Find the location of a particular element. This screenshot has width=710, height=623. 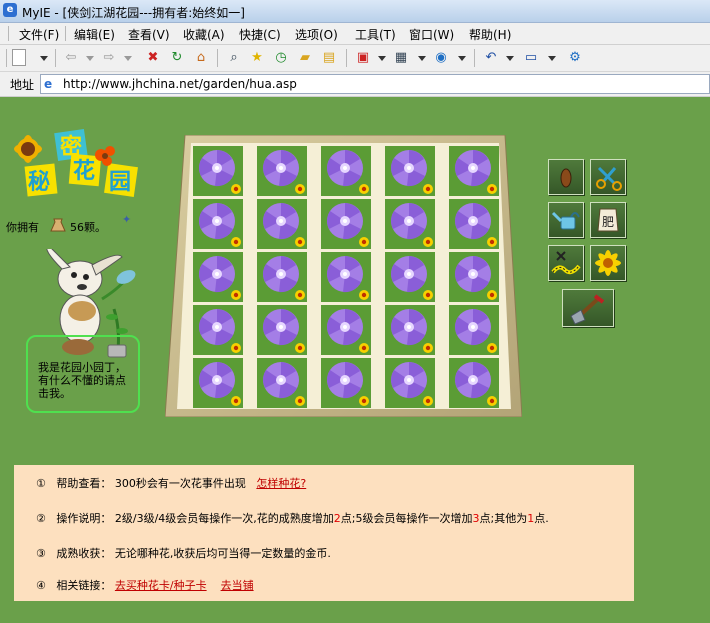

history-icon: ◷ is located at coordinates (281, 58).